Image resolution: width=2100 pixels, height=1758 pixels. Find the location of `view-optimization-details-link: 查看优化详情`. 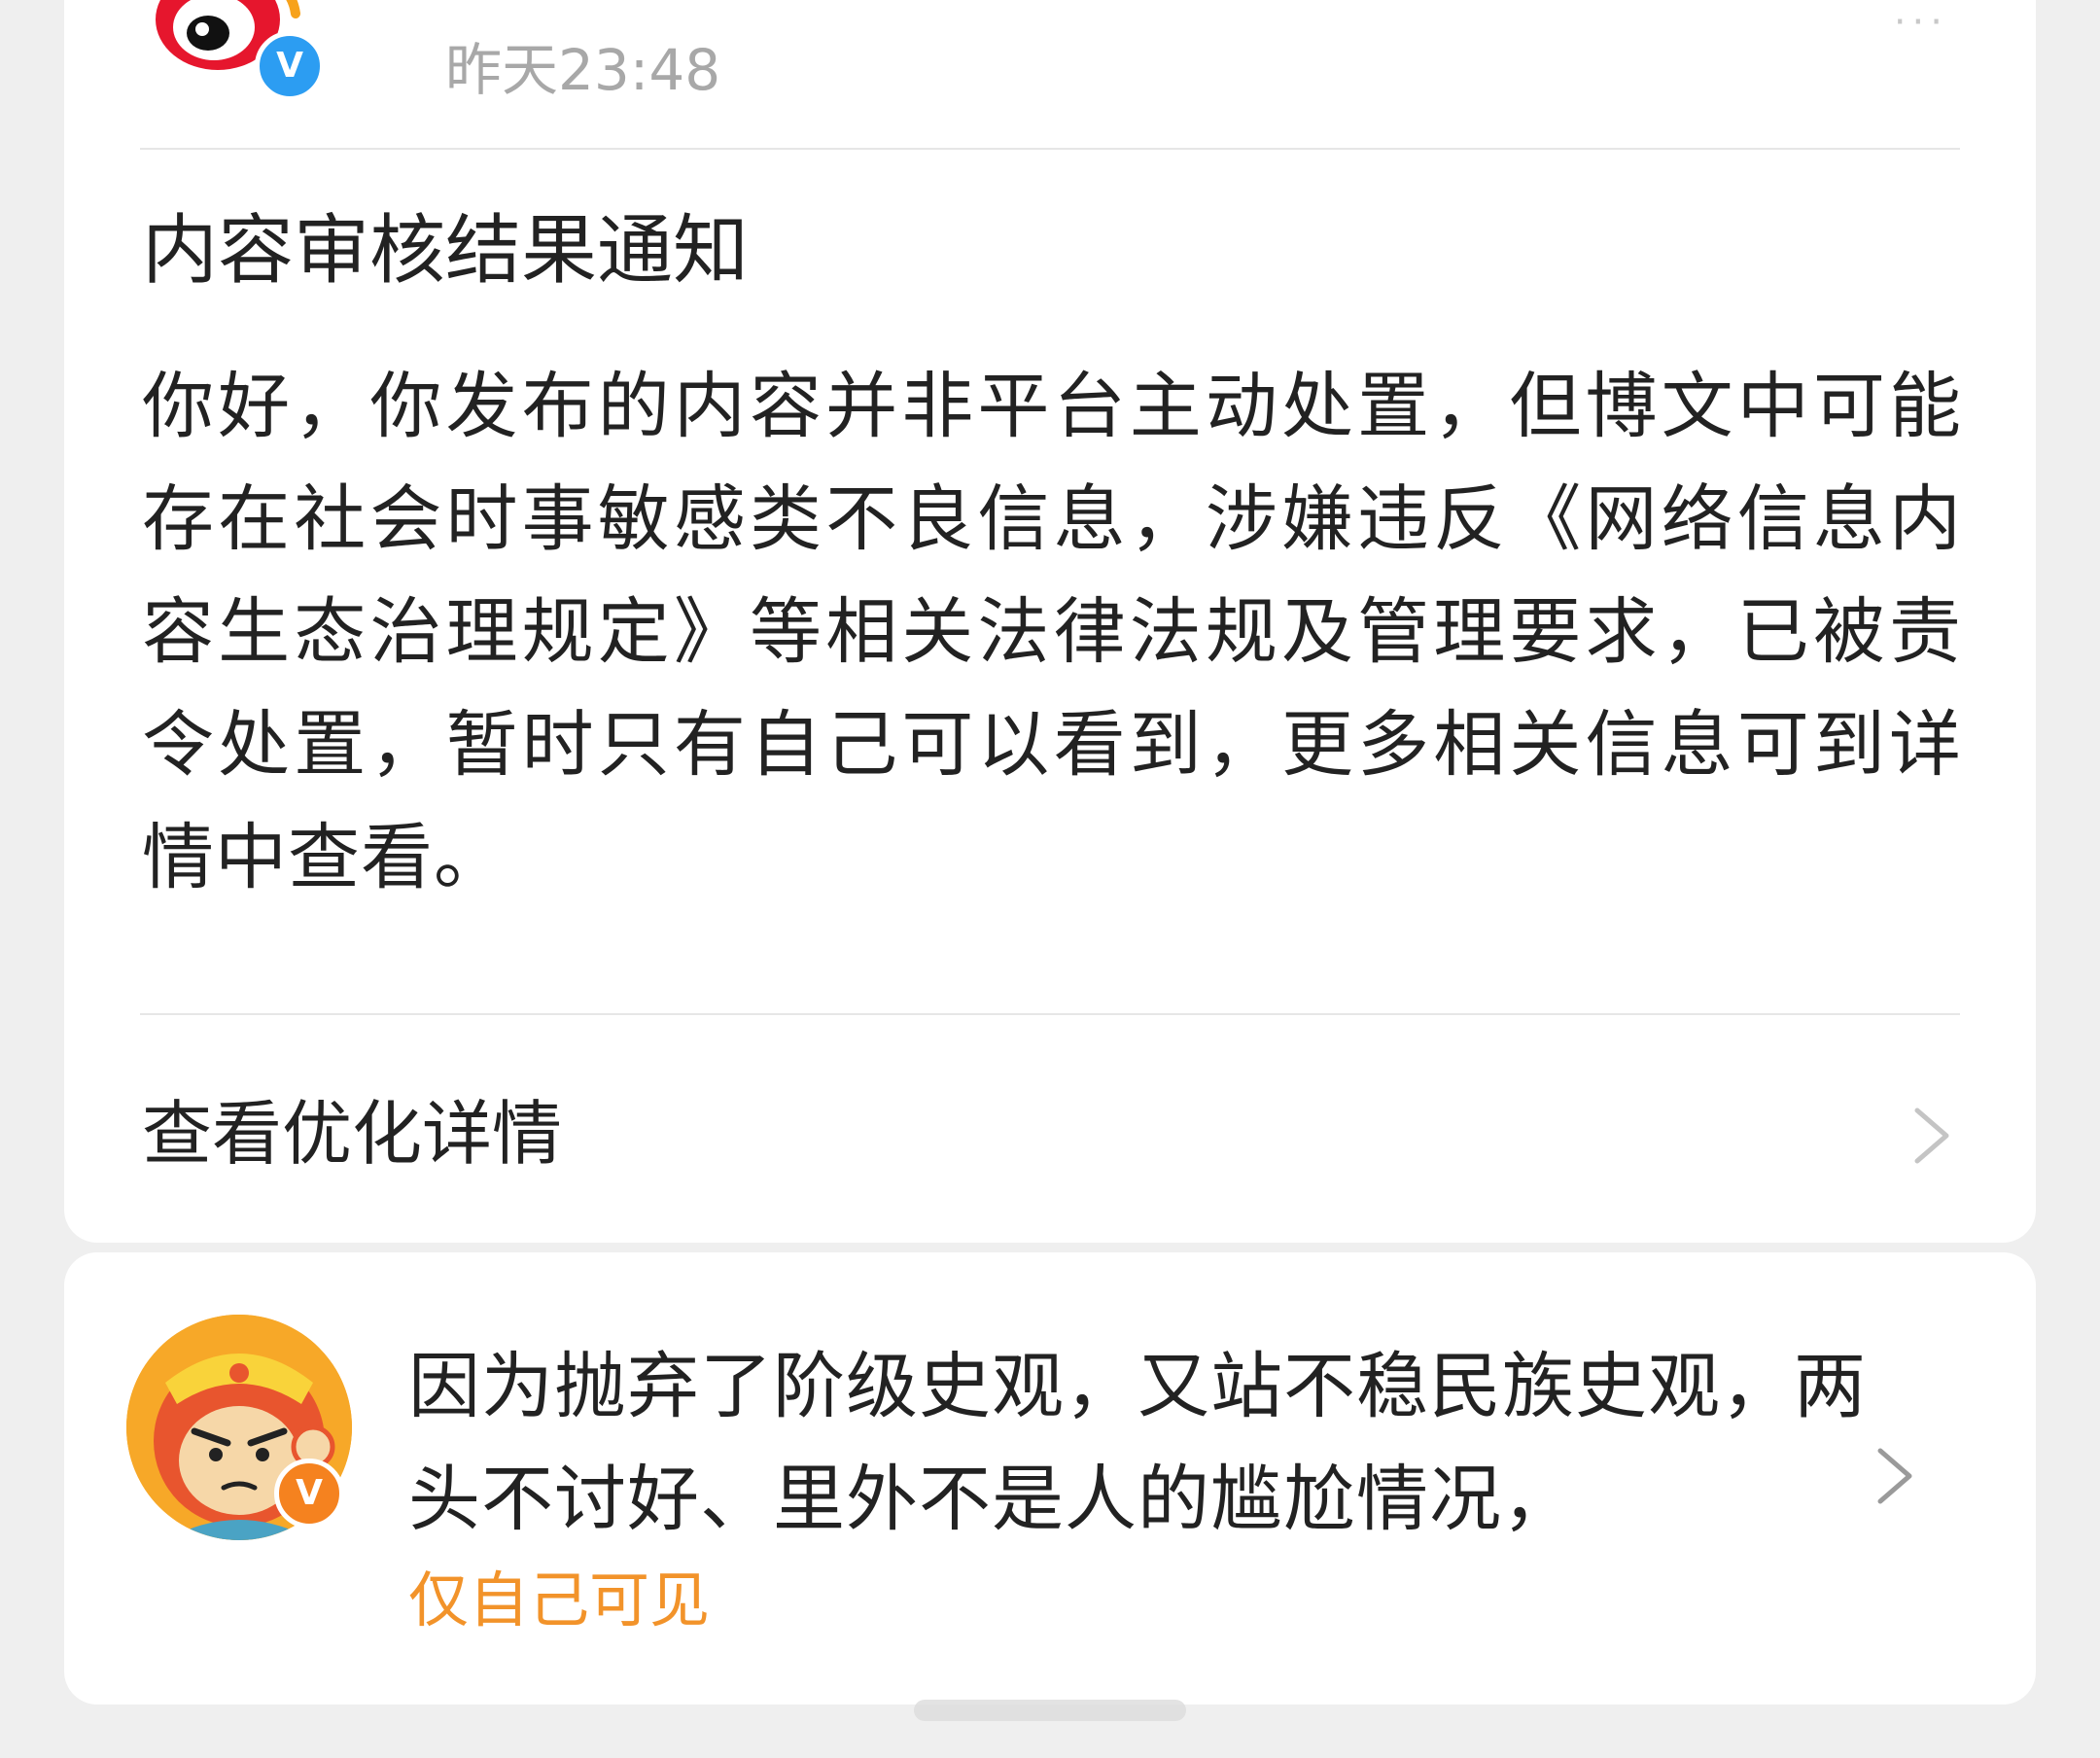

view-optimization-details-link: 查看优化详情 is located at coordinates (1050, 1129).